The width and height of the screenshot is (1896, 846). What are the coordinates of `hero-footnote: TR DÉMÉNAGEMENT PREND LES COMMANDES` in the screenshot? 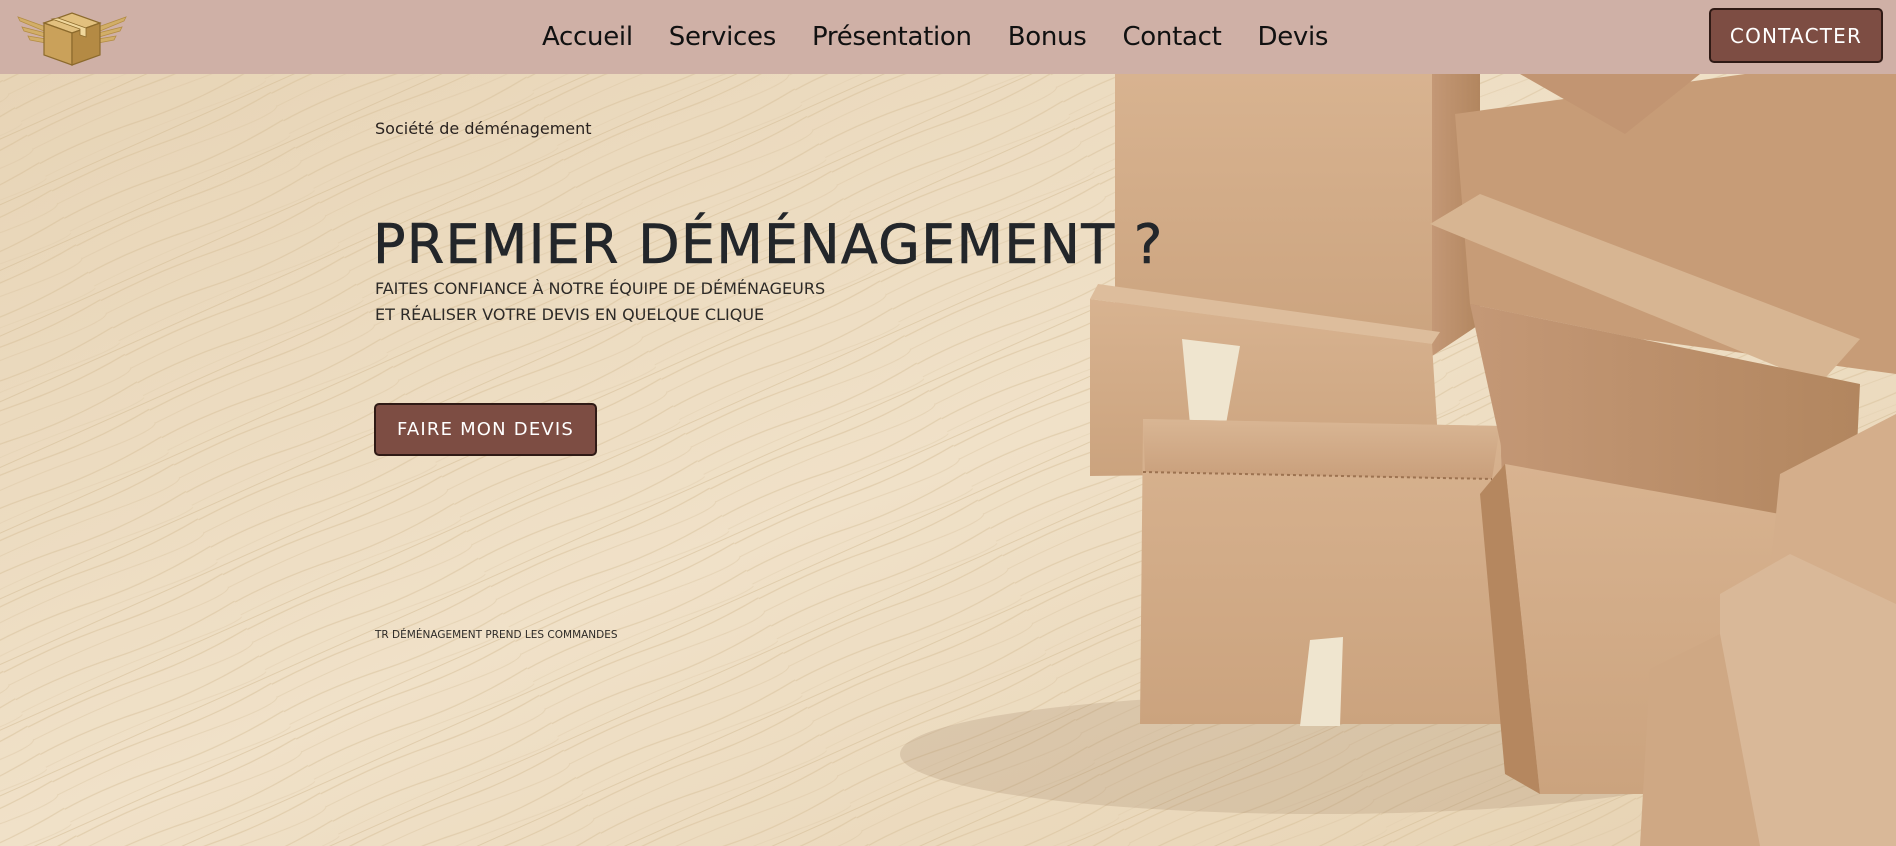 It's located at (496, 635).